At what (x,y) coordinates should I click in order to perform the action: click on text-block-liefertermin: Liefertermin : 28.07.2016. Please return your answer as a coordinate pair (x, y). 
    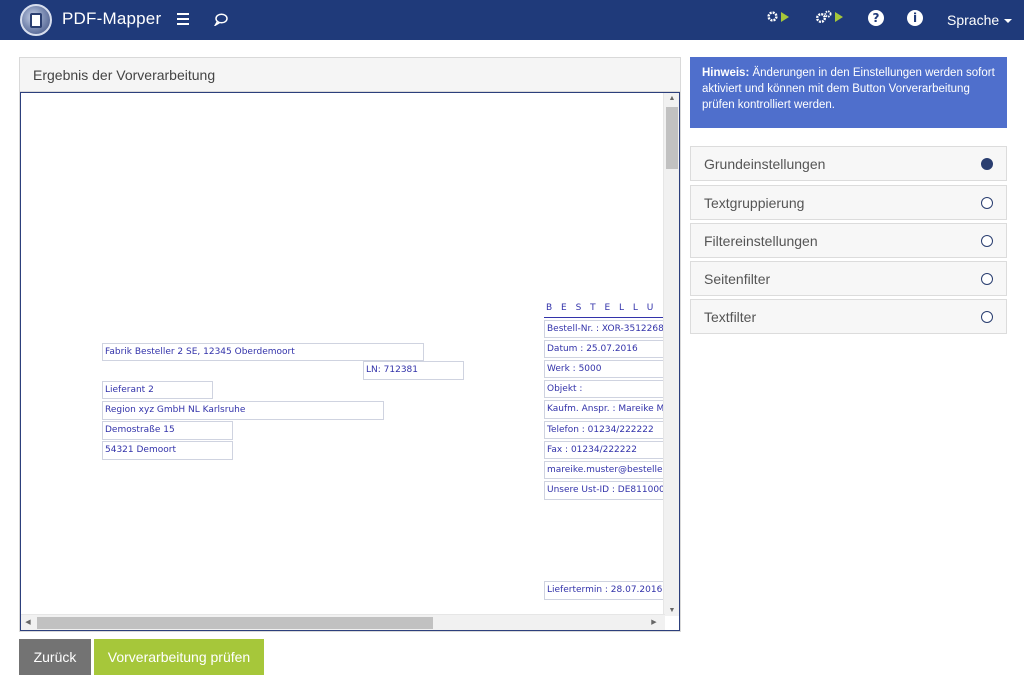
    Looking at the image, I should click on (609, 590).